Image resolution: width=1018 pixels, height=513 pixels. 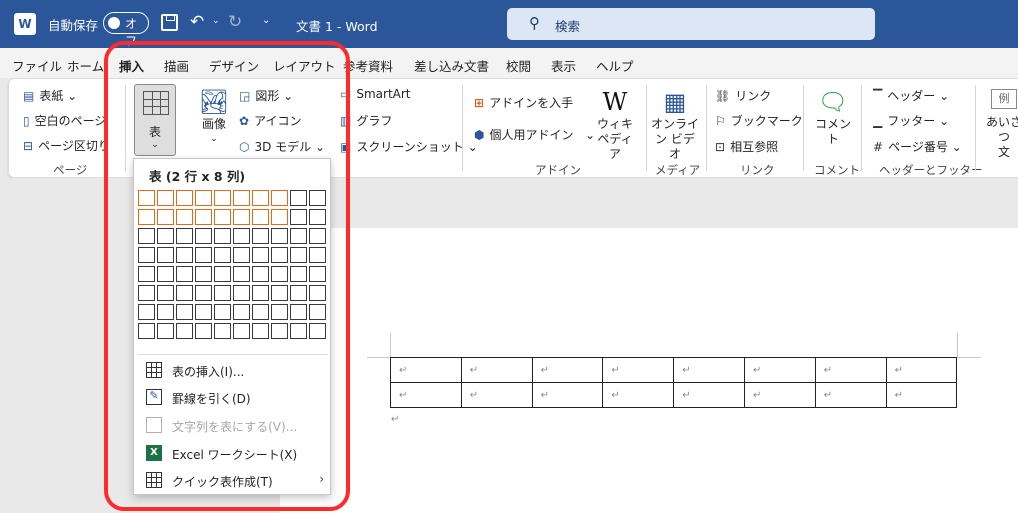 What do you see at coordinates (216, 21) in the screenshot?
I see `undo-dropdown-icon: ⌄` at bounding box center [216, 21].